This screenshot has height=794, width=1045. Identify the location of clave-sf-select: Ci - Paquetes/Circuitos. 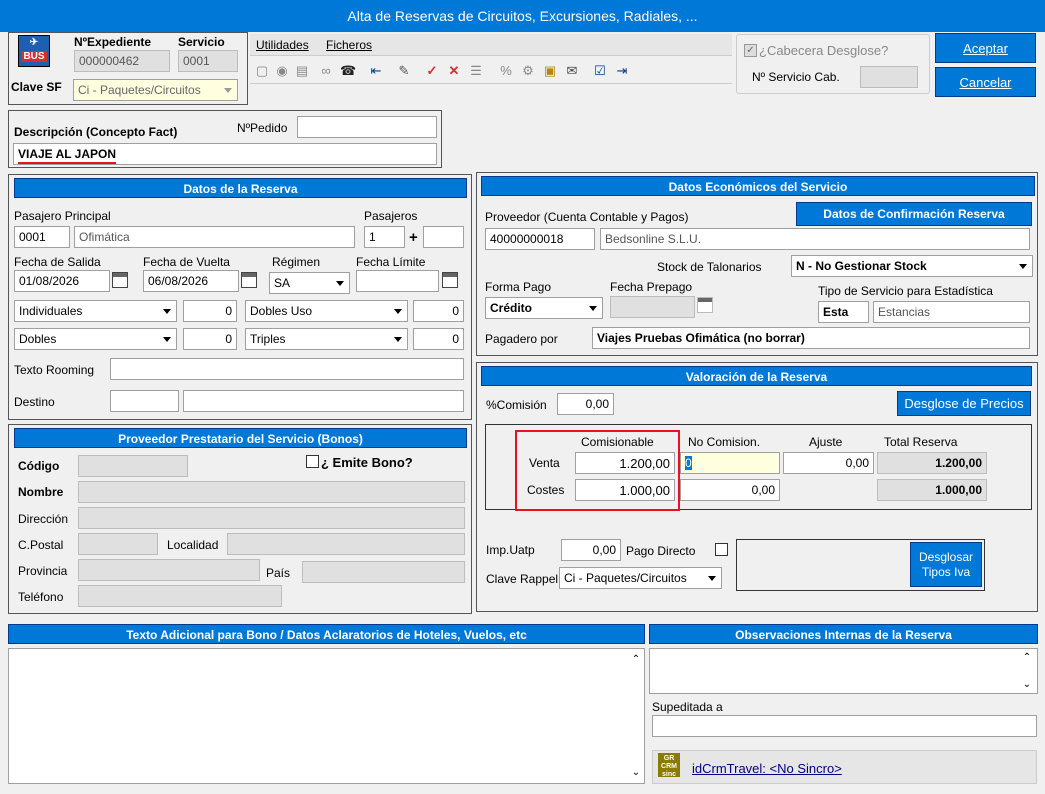
(155, 90).